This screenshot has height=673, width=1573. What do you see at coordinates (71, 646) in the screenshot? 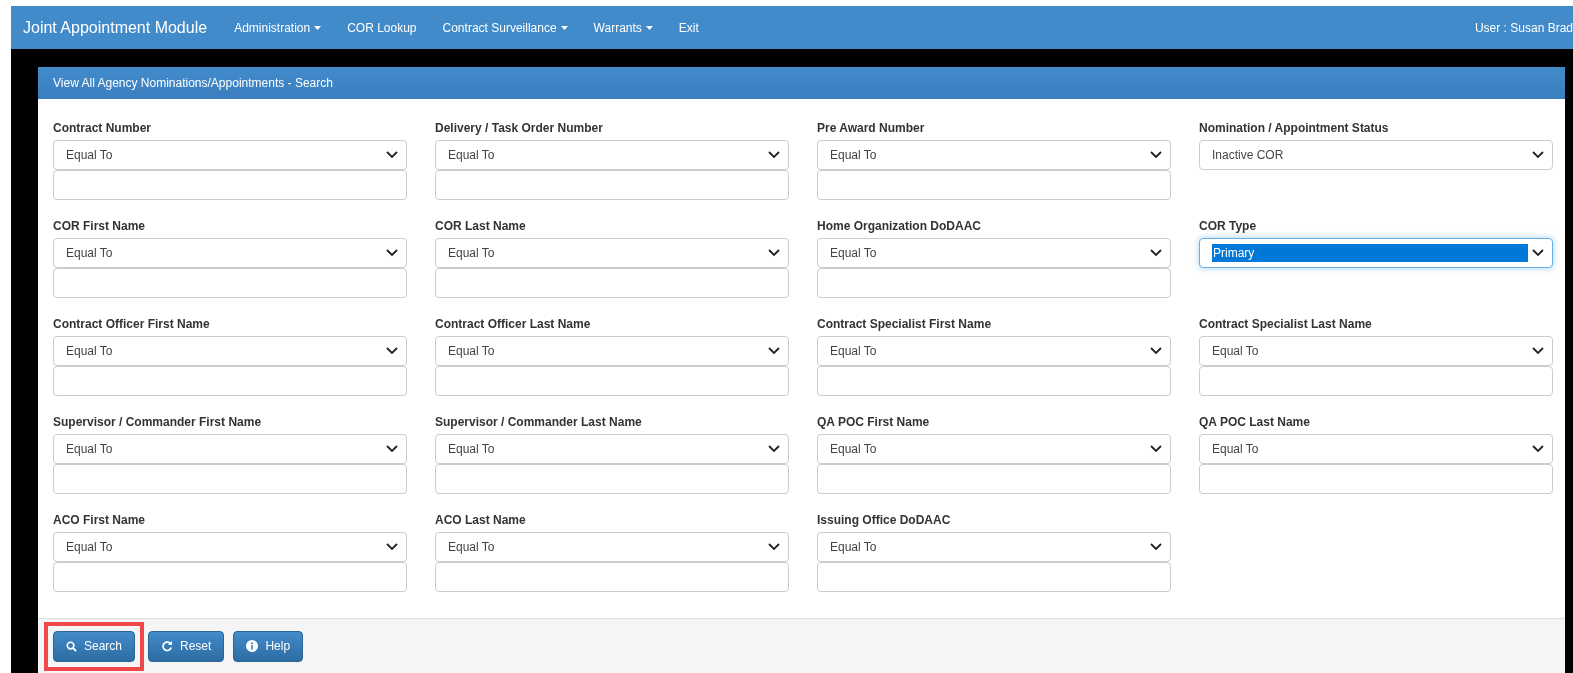
I see `search-icon` at bounding box center [71, 646].